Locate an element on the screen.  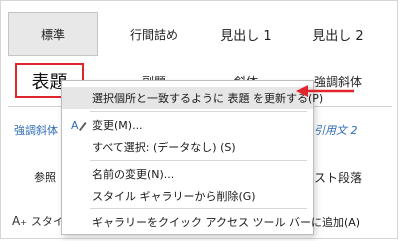
style-heading-1: 見出し 1 is located at coordinates (246, 34).